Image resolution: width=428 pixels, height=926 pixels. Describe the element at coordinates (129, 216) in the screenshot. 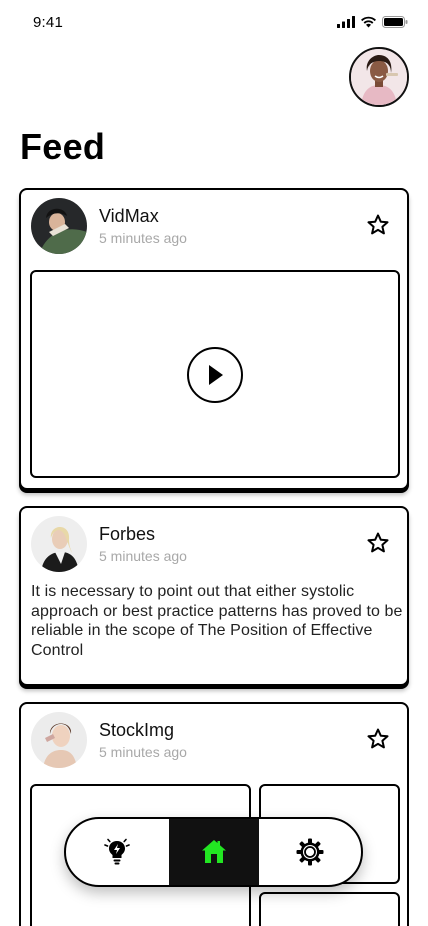

I see `author-name: VidMax` at that location.